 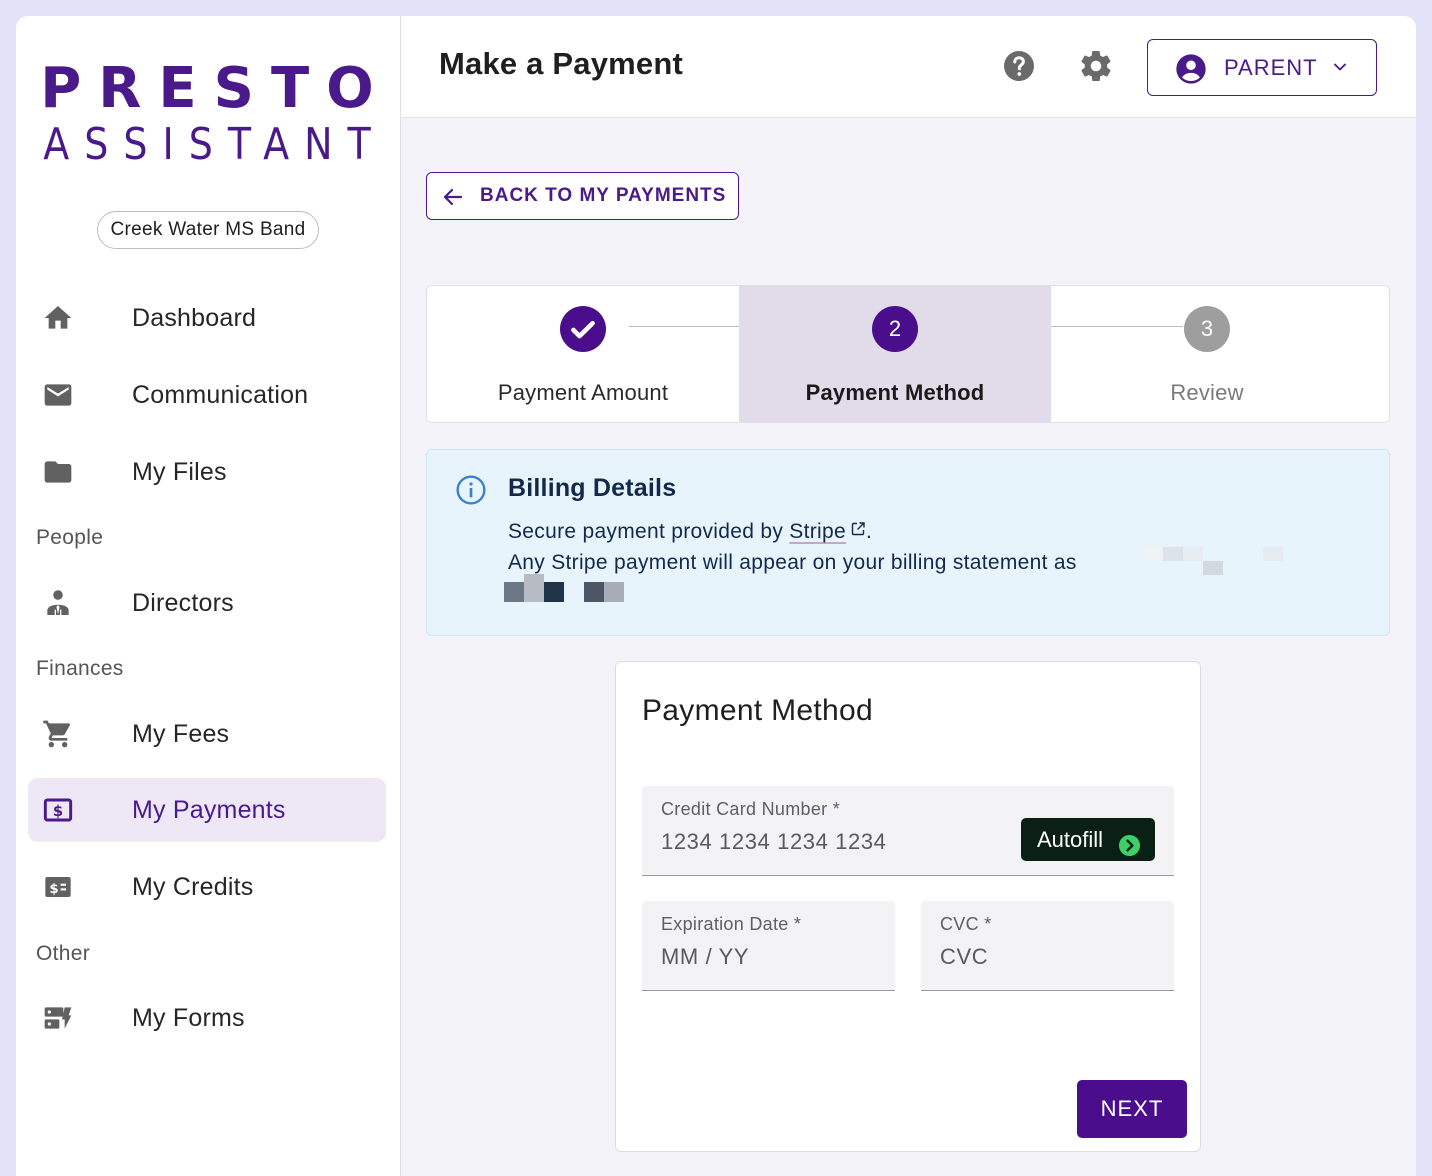 I want to click on autofill-label: Autofill, so click(x=1070, y=839).